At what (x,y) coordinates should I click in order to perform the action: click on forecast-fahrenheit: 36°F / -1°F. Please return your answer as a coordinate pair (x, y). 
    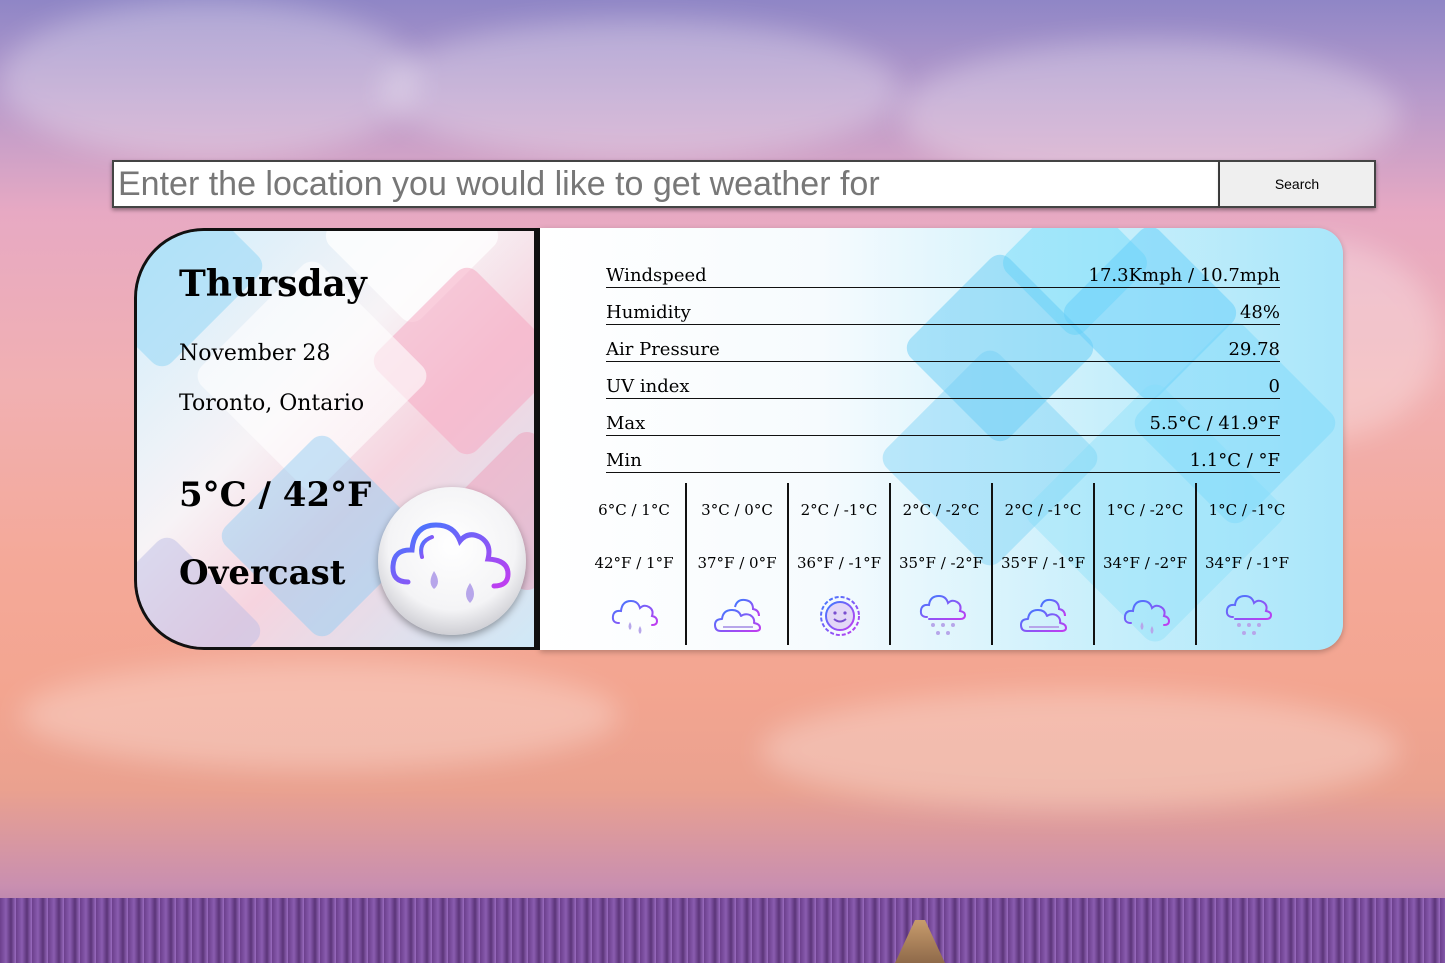
    Looking at the image, I should click on (839, 563).